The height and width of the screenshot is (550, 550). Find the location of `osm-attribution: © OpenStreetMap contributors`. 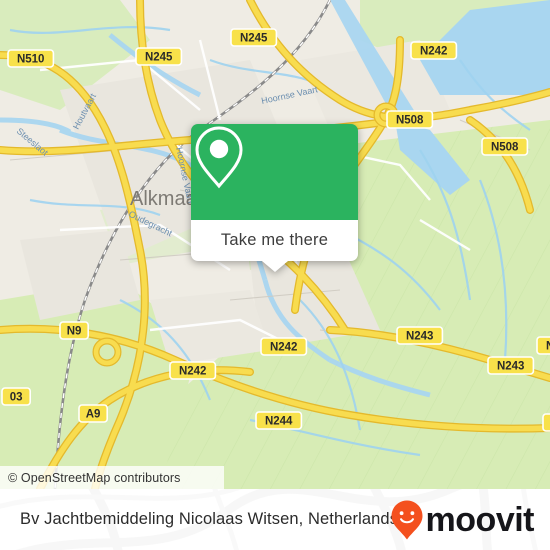

osm-attribution: © OpenStreetMap contributors is located at coordinates (112, 477).